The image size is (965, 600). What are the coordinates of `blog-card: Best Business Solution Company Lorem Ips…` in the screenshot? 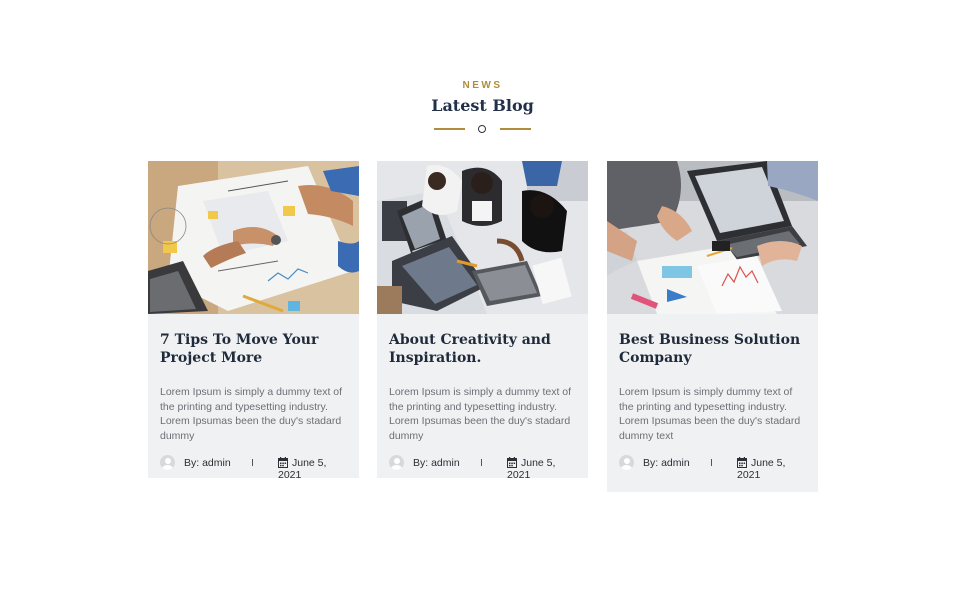 It's located at (712, 326).